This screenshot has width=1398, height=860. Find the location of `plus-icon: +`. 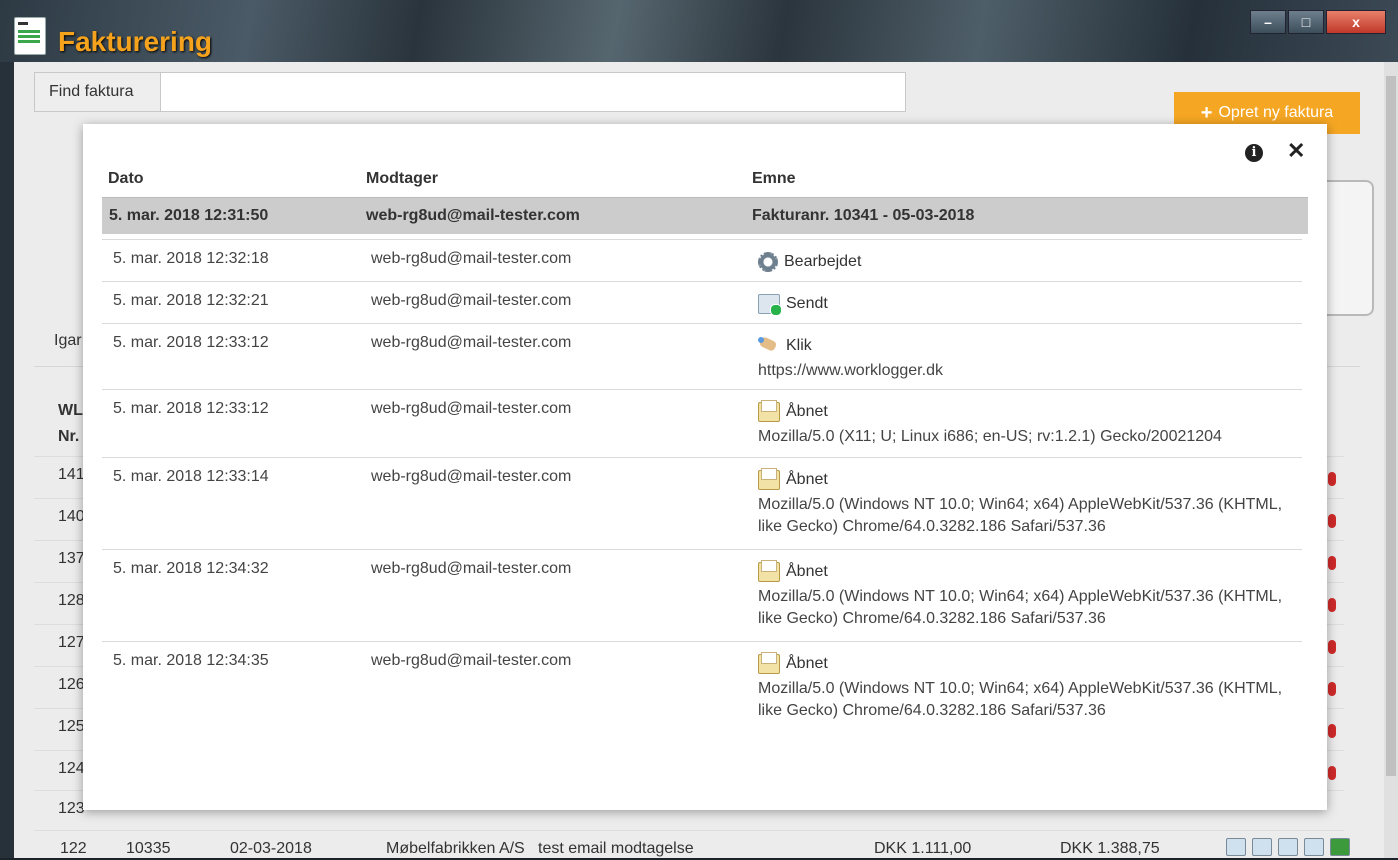

plus-icon: + is located at coordinates (1206, 112).